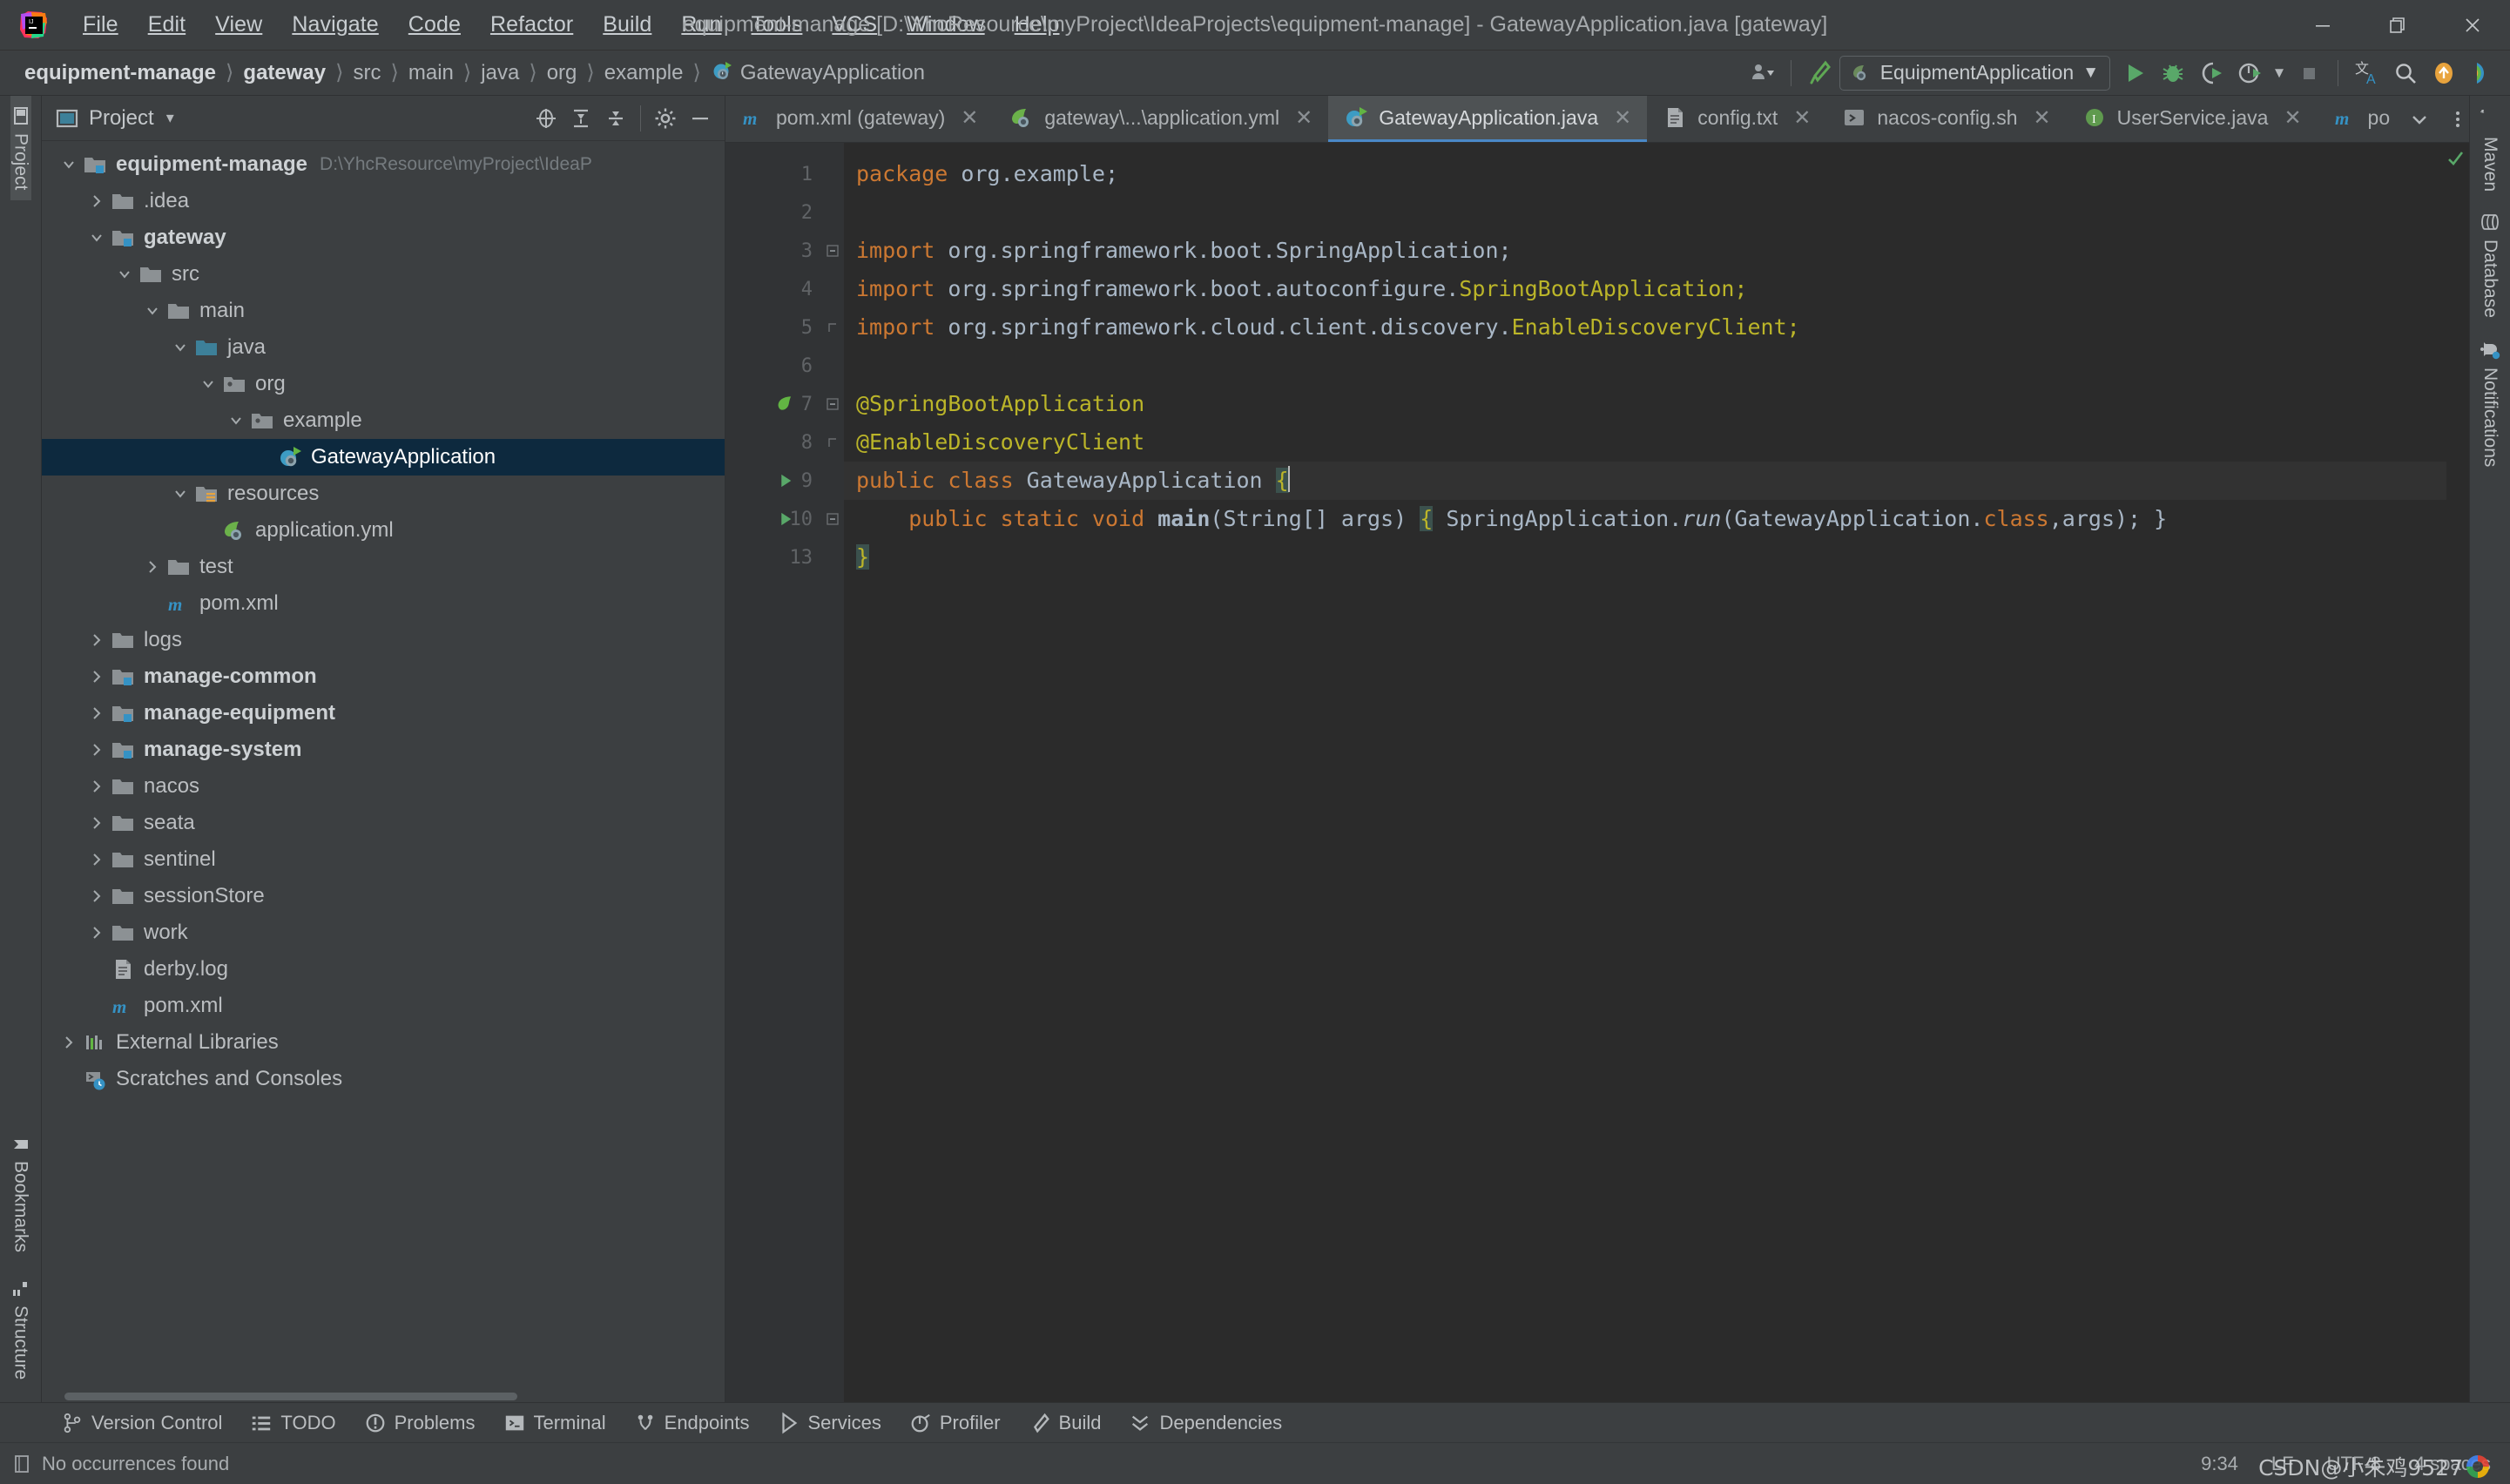 This screenshot has height=1484, width=2510. I want to click on bottom-tool-build: Build, so click(1065, 1423).